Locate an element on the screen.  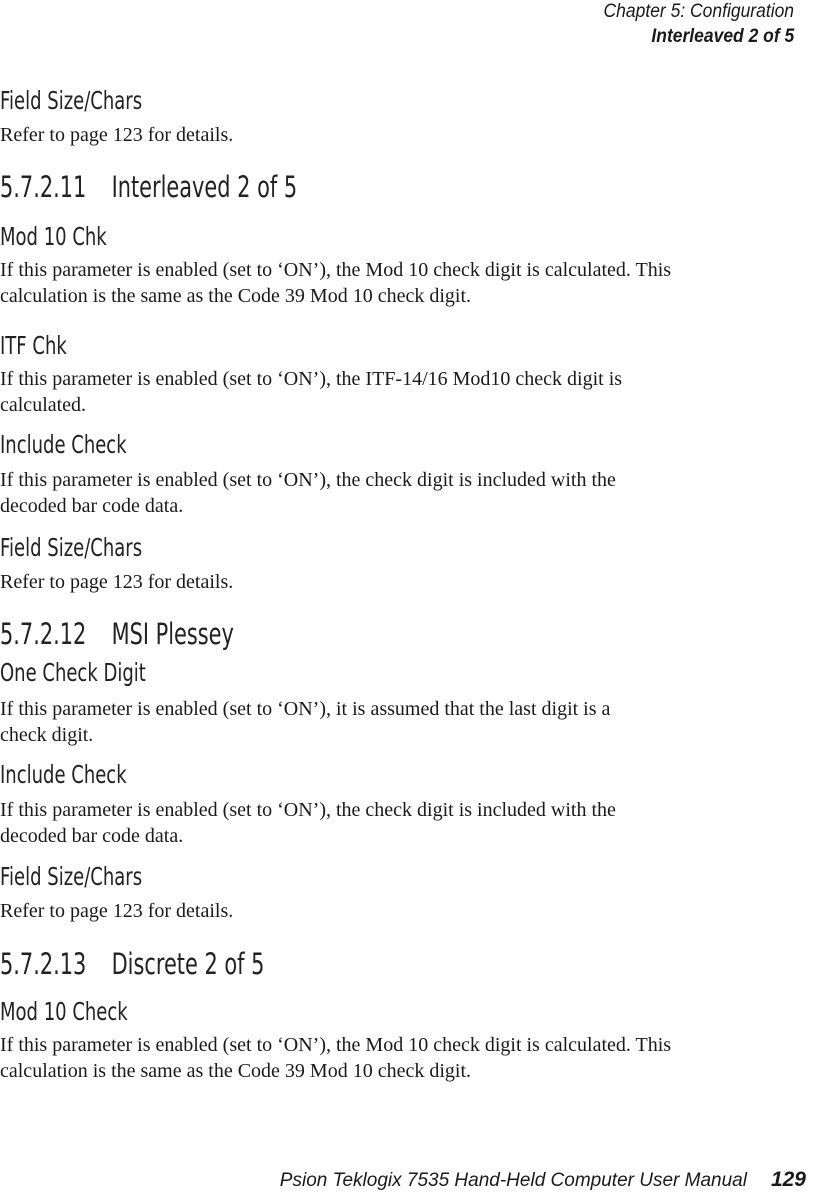
section-heading-msi-plessey: 5.7.2.12 MSI Plessey is located at coordinates (117, 634).